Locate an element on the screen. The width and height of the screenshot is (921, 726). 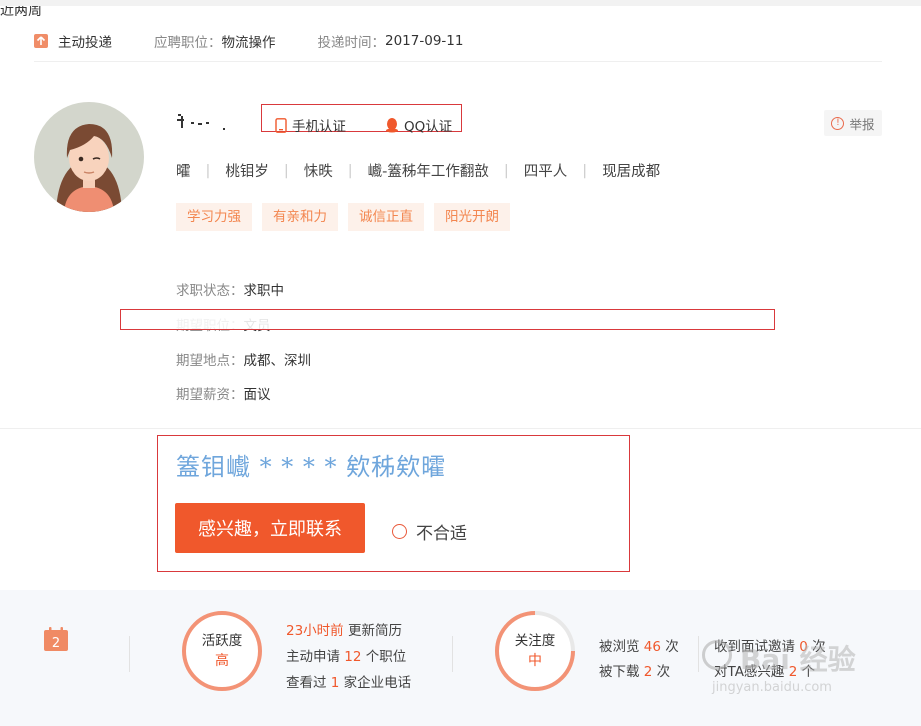
top-strip is located at coordinates (460, 3).